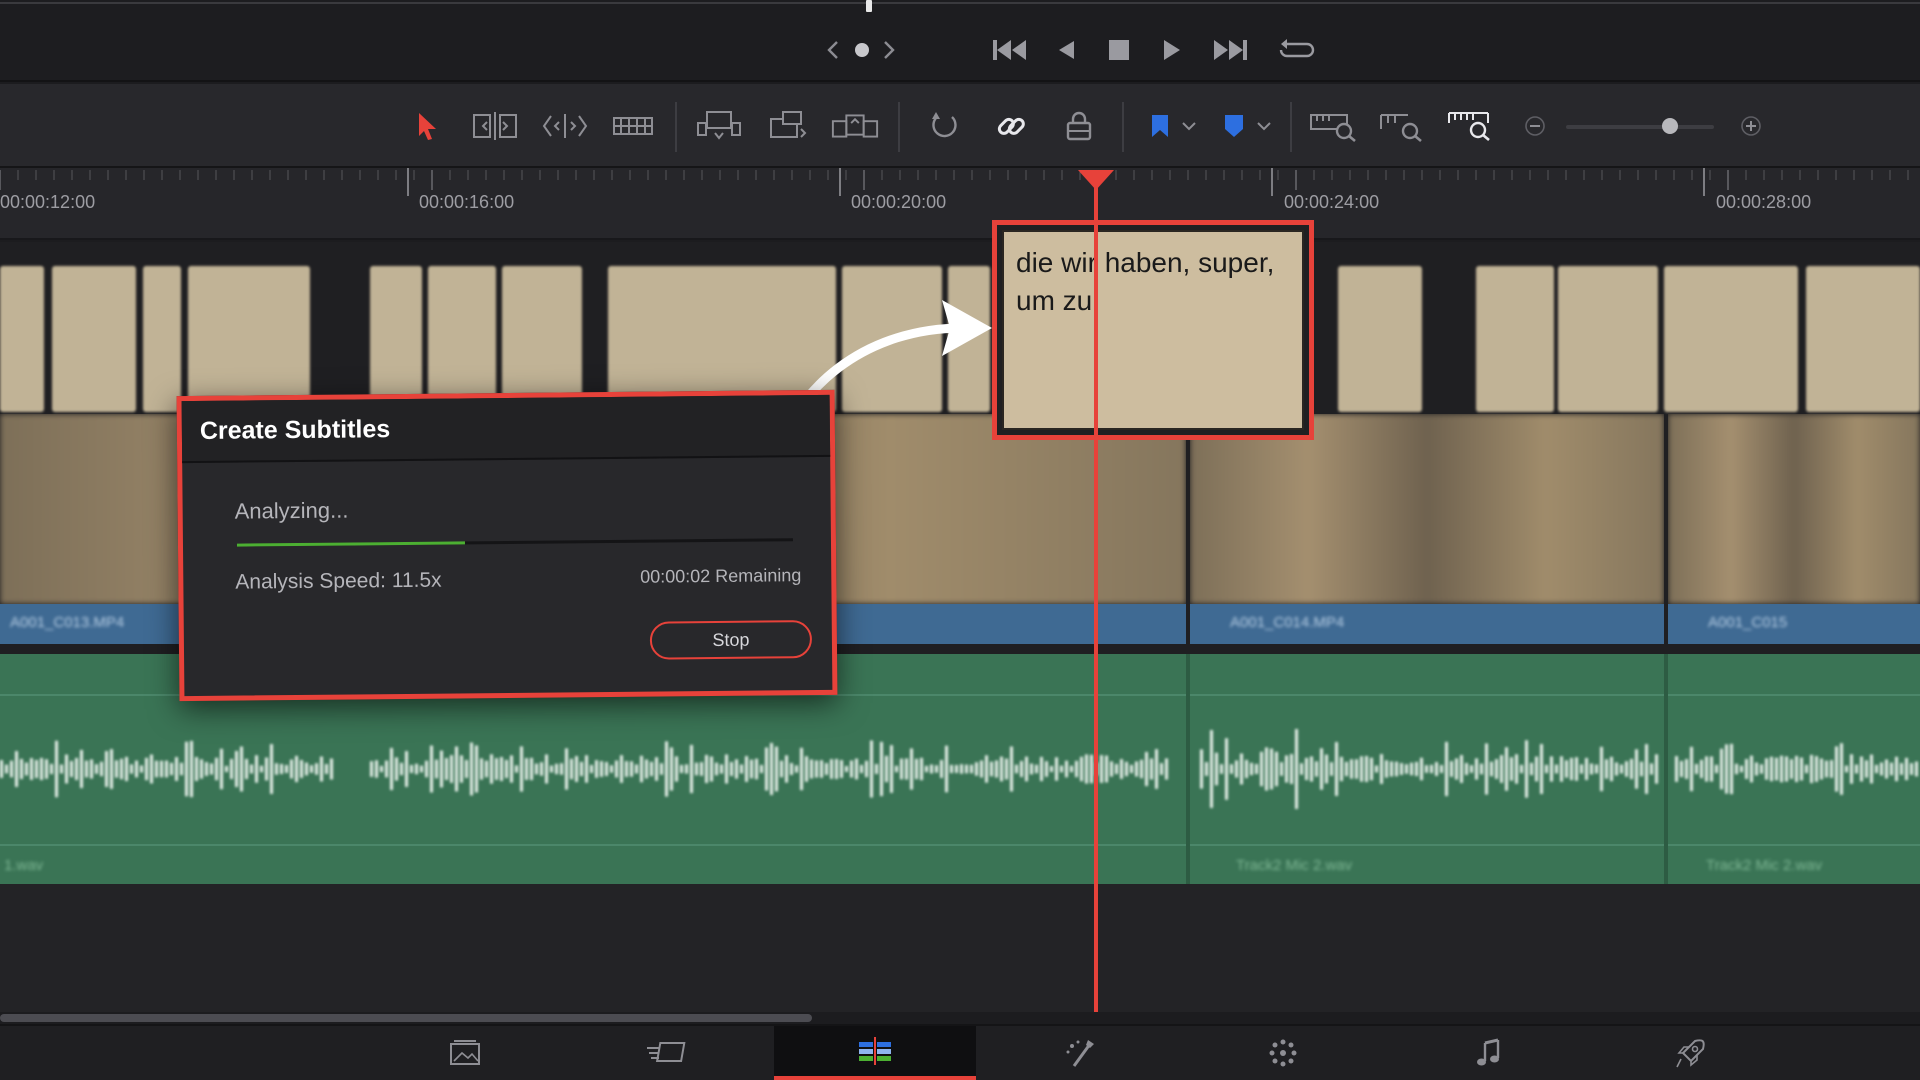  I want to click on position-lock-icon, so click(1079, 126).